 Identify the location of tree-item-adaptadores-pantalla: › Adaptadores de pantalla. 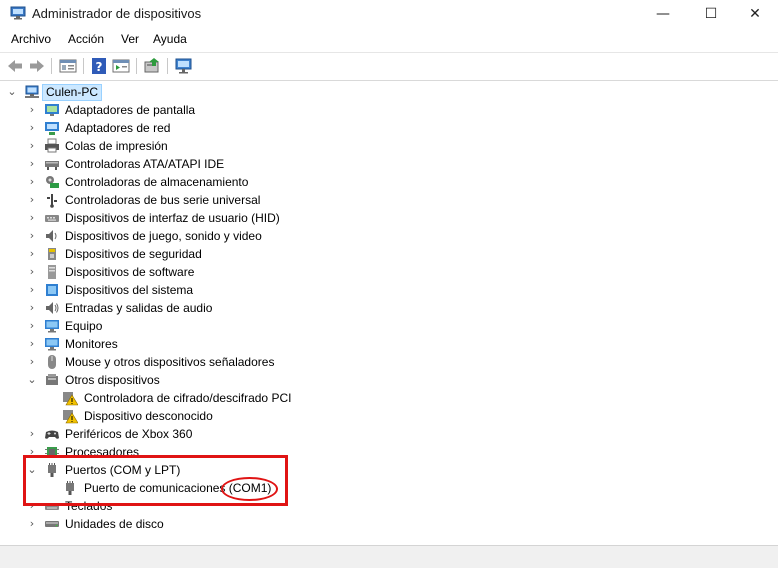
(200, 110).